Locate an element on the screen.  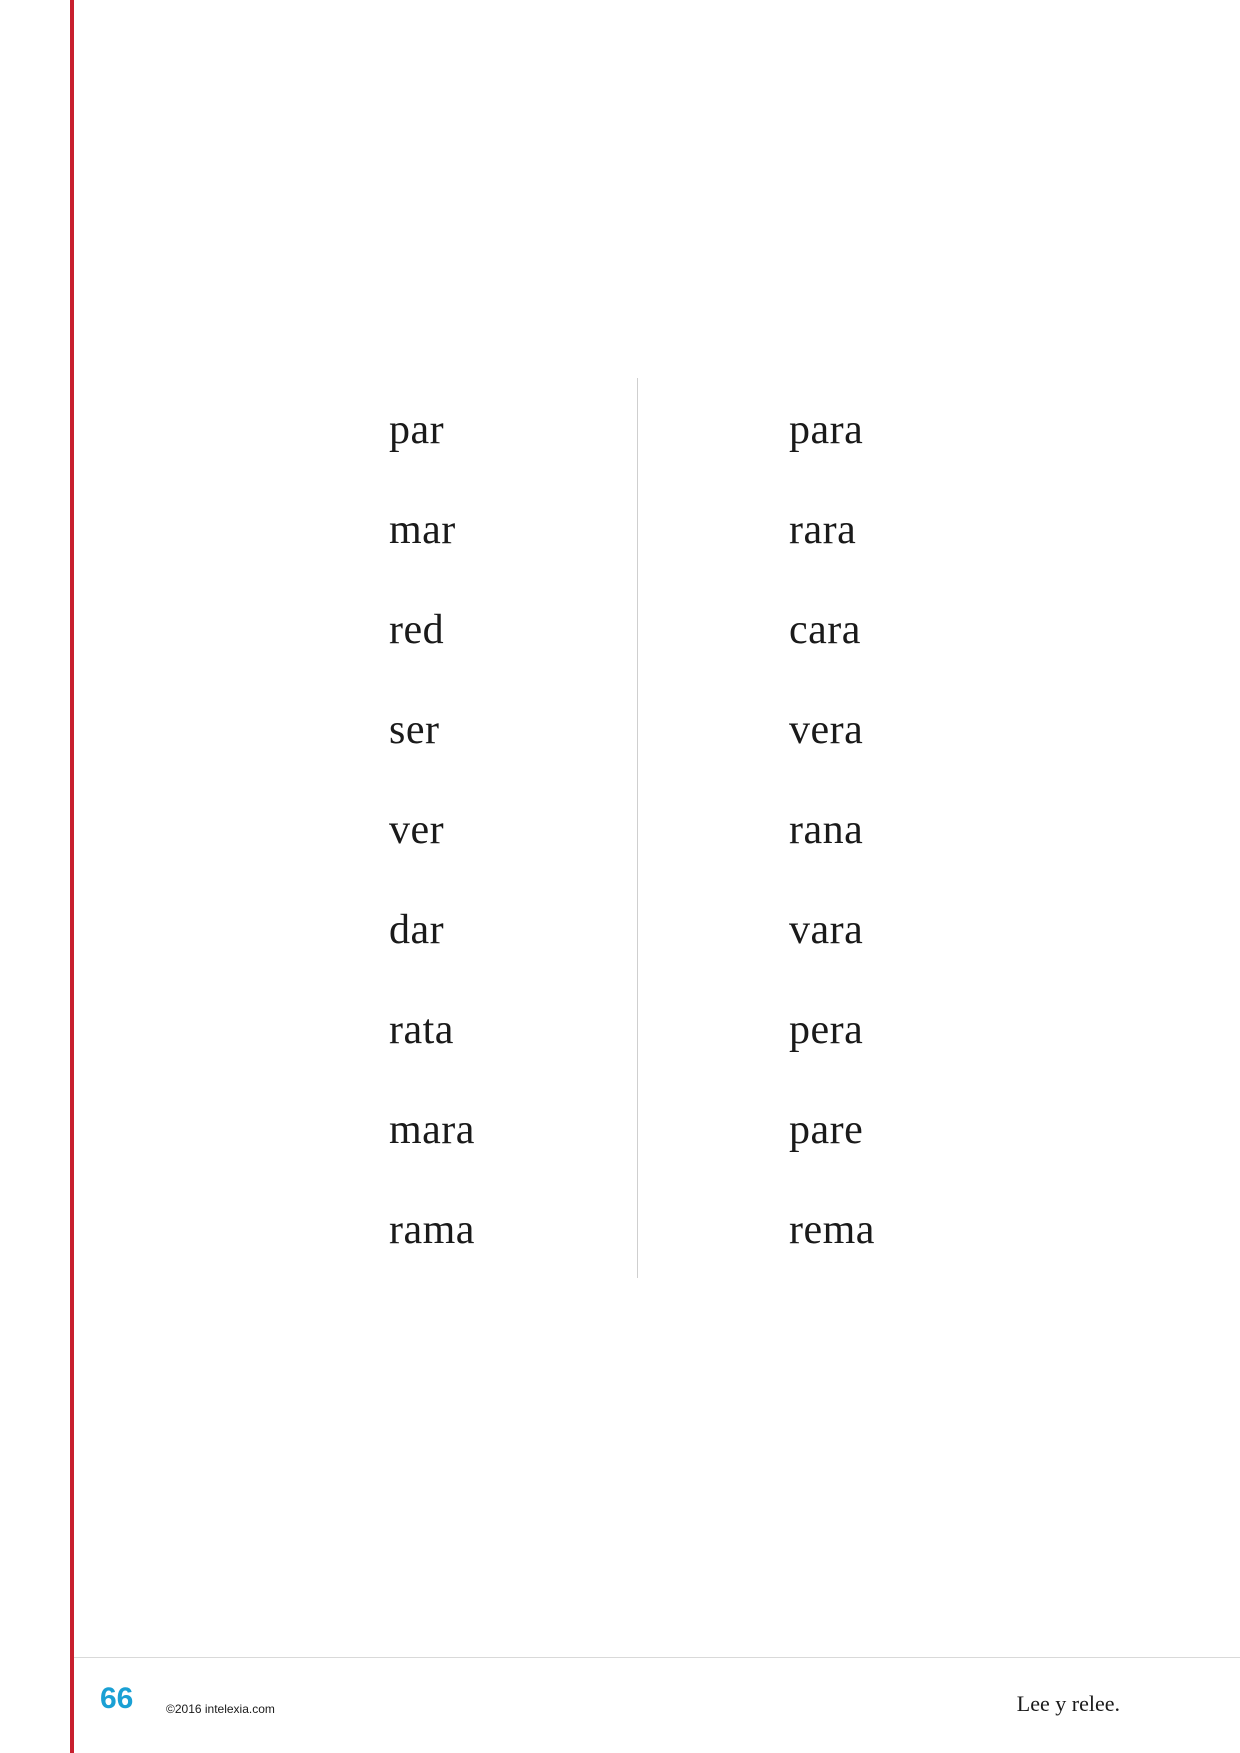
copyright-text: ©2016 intelexia.com is located at coordinates (220, 1709).